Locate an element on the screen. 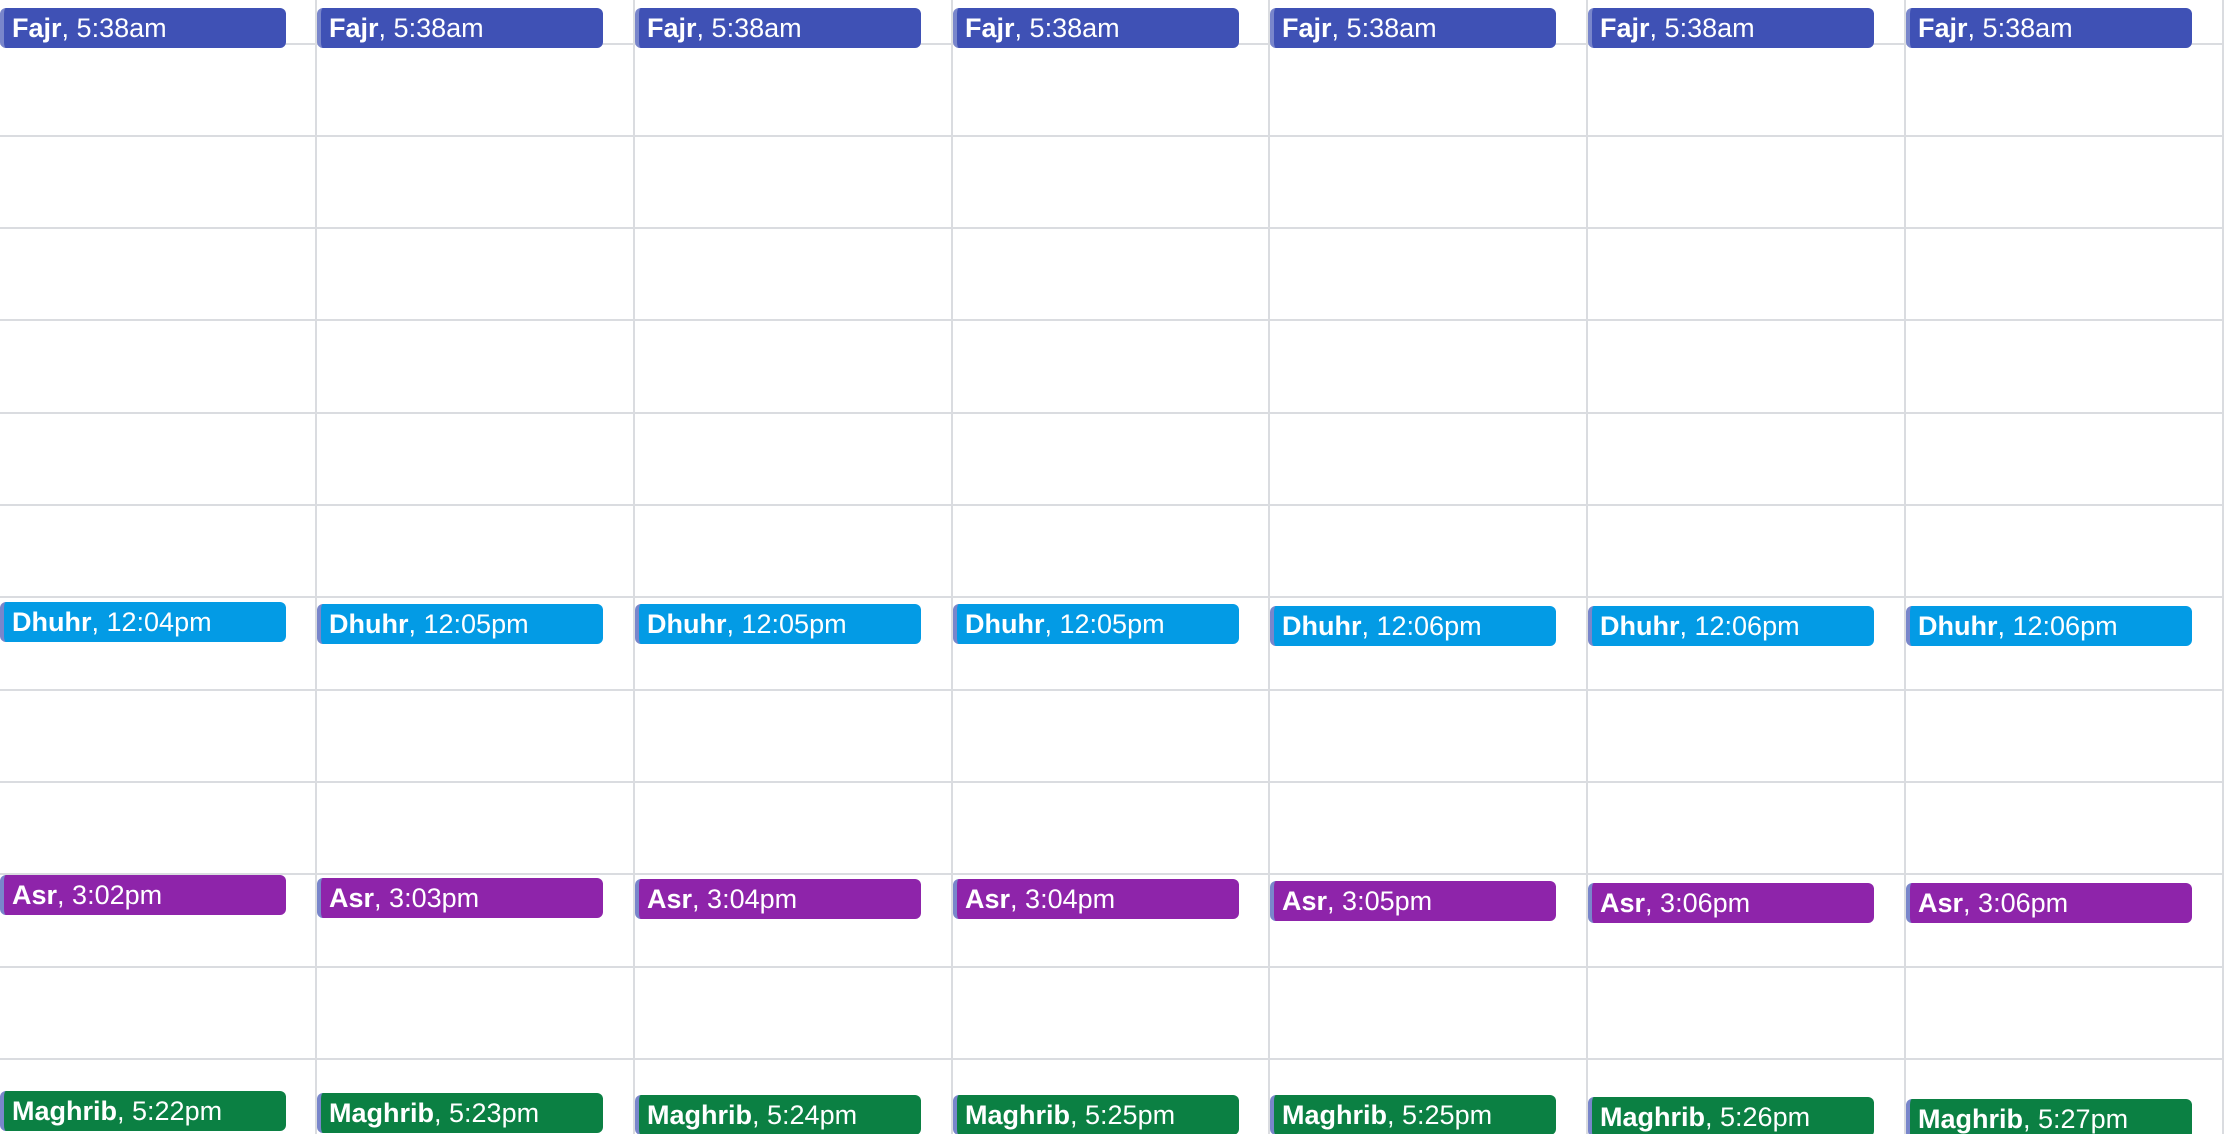  event-time: 12:04pm is located at coordinates (159, 622).